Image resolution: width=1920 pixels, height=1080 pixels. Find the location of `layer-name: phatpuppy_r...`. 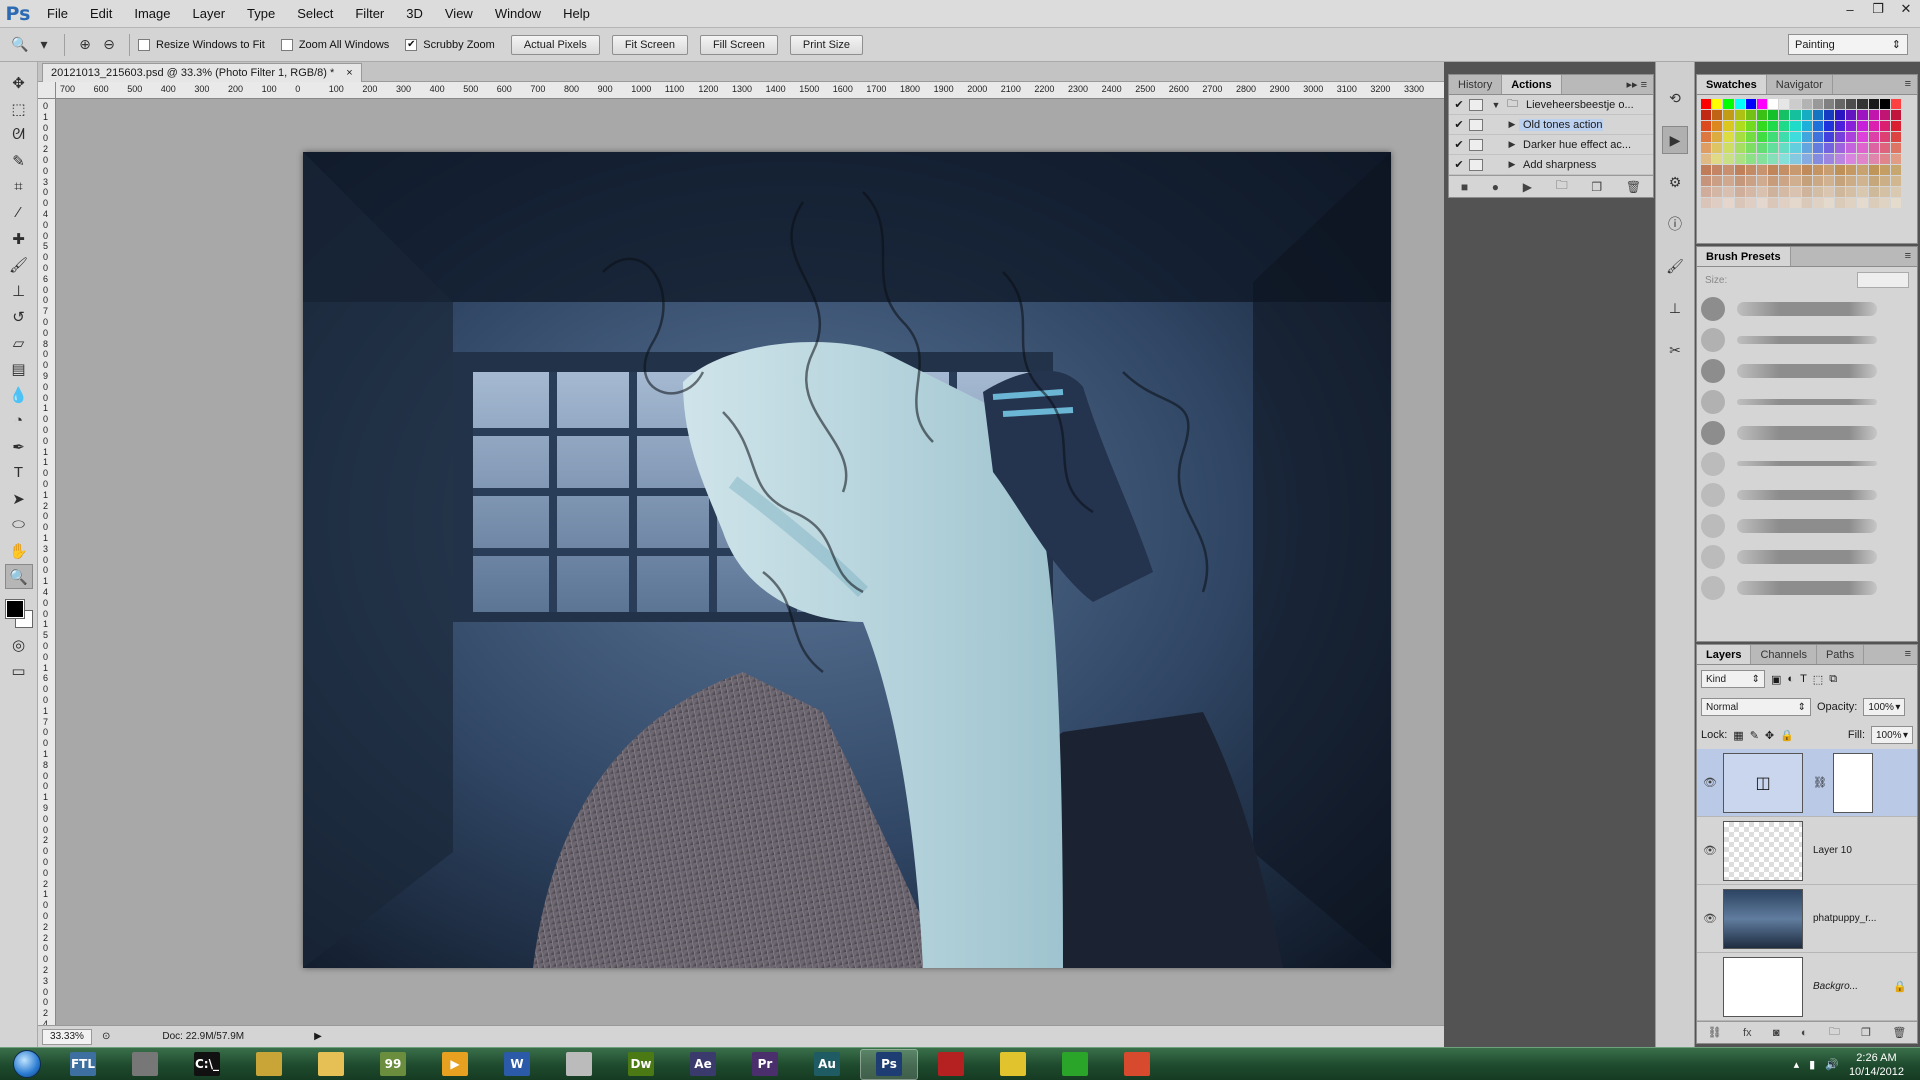

layer-name: phatpuppy_r... is located at coordinates (1844, 918).